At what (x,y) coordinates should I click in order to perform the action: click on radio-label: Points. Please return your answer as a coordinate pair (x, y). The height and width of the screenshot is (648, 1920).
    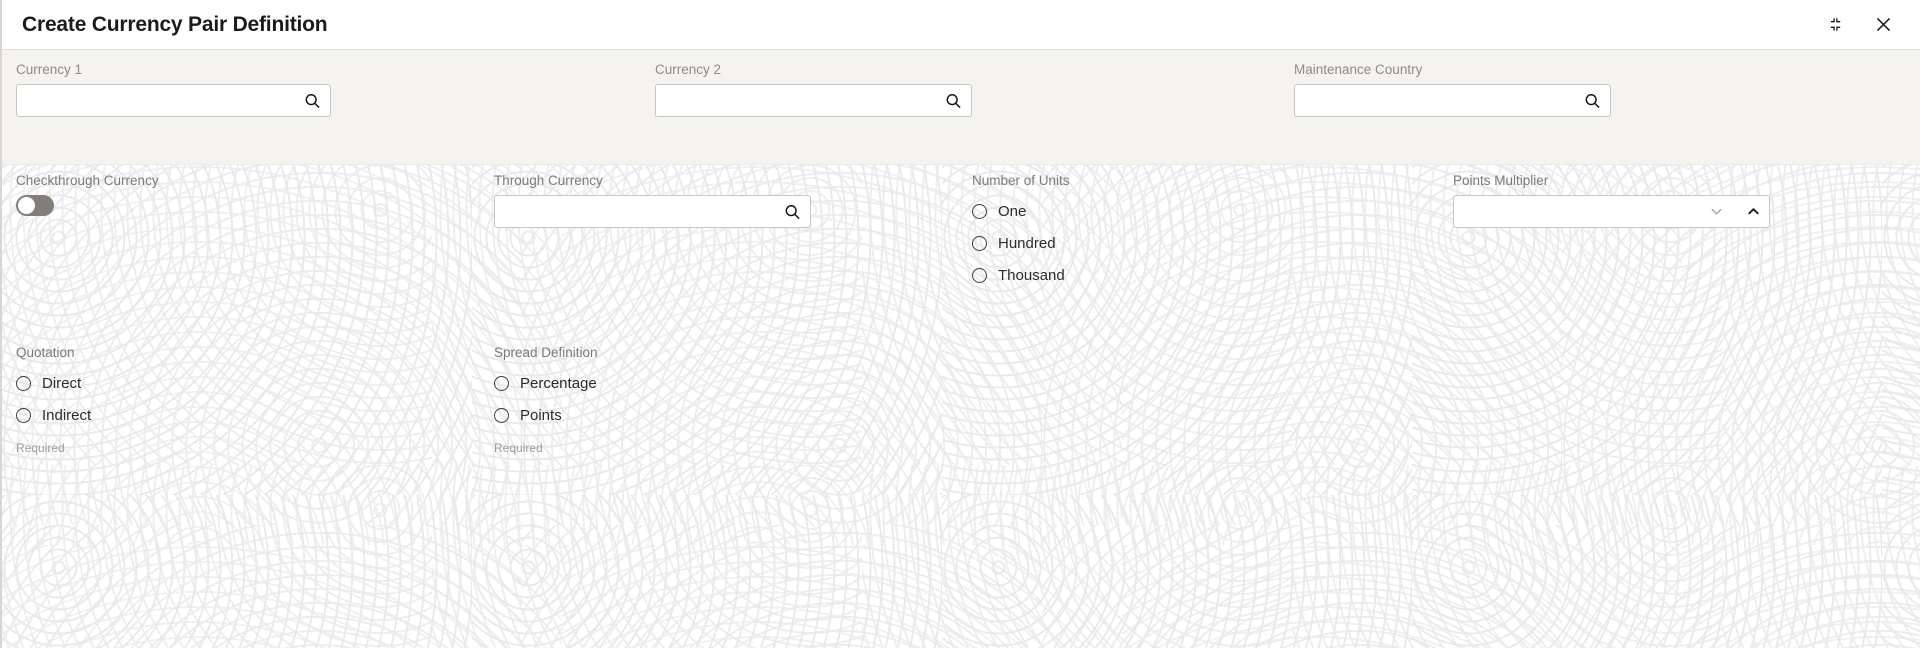
    Looking at the image, I should click on (541, 415).